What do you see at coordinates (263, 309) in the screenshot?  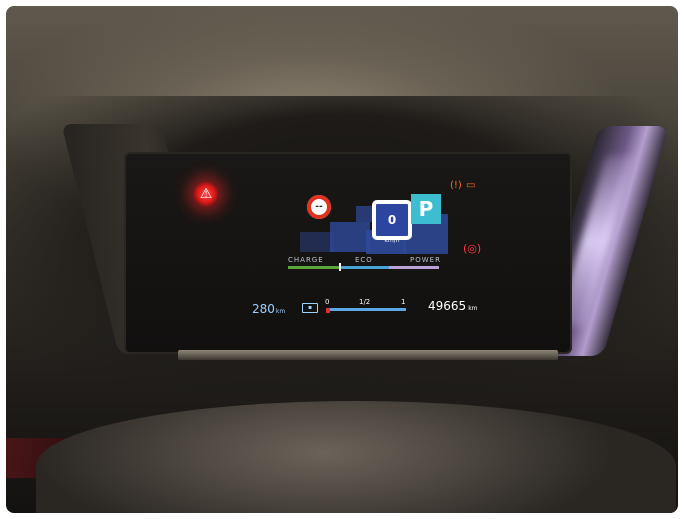 I see `range-value: 280` at bounding box center [263, 309].